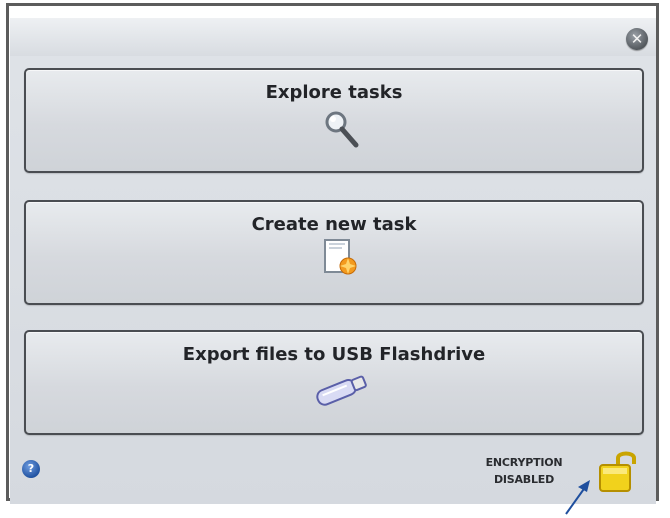  What do you see at coordinates (341, 390) in the screenshot?
I see `usb-flashdrive-icon` at bounding box center [341, 390].